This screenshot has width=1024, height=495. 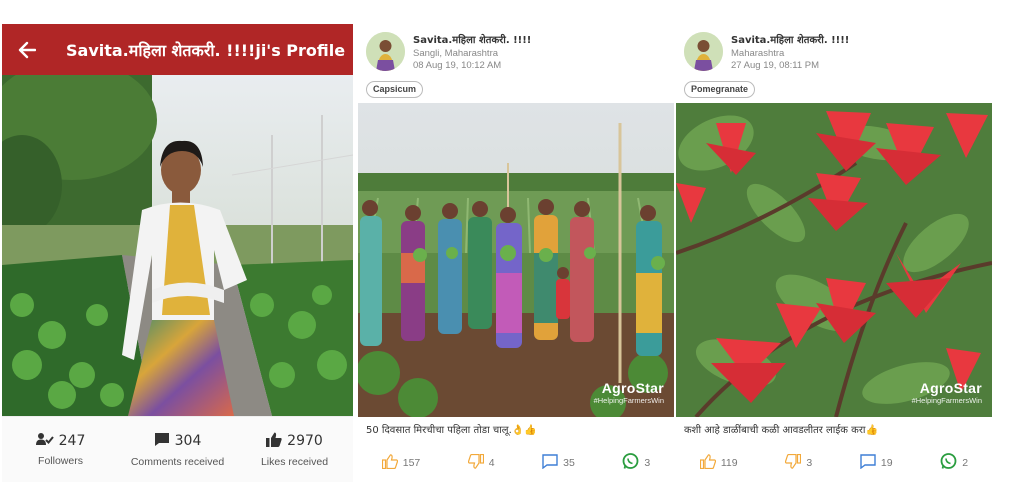 What do you see at coordinates (177, 461) in the screenshot?
I see `comments-label: Comments received` at bounding box center [177, 461].